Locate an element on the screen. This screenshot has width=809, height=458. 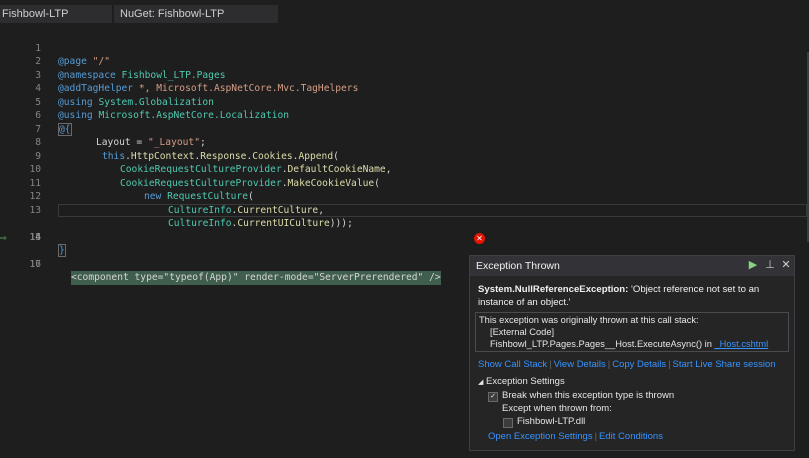
exception-popup-title: Exception Thrown is located at coordinates (518, 266).